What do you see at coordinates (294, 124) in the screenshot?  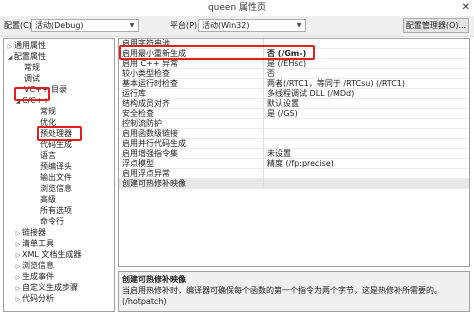 I see `property-row: 控制流防护` at bounding box center [294, 124].